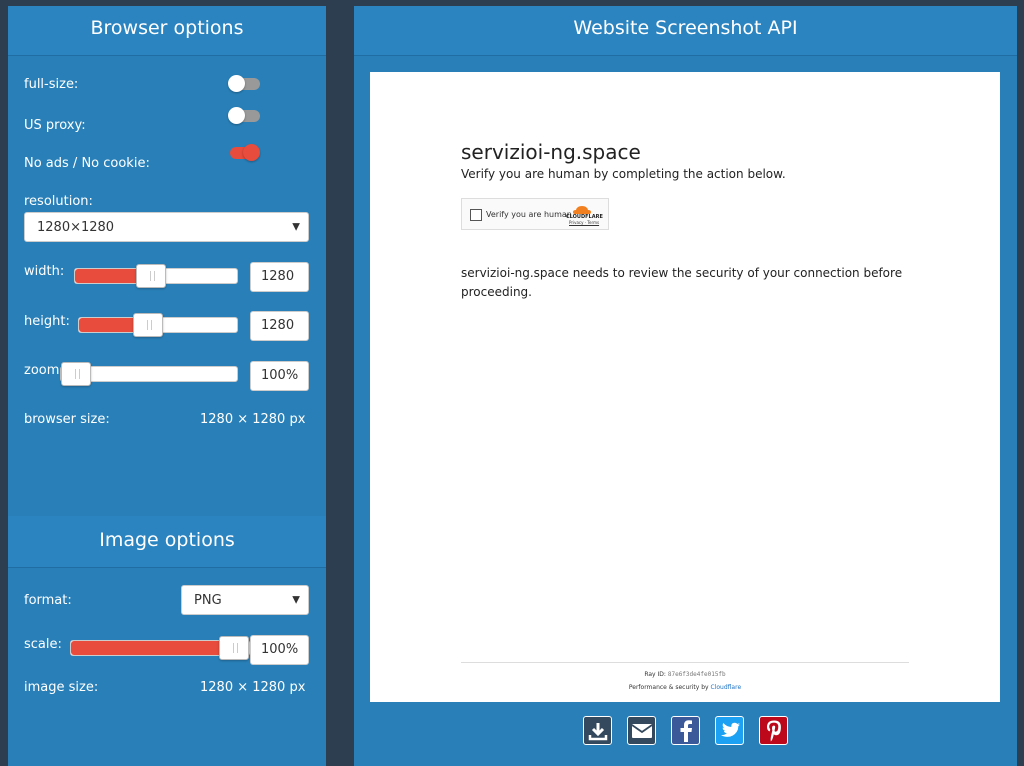 The width and height of the screenshot is (1024, 766). Describe the element at coordinates (58, 201) in the screenshot. I see `resolution-label: resolution:` at that location.